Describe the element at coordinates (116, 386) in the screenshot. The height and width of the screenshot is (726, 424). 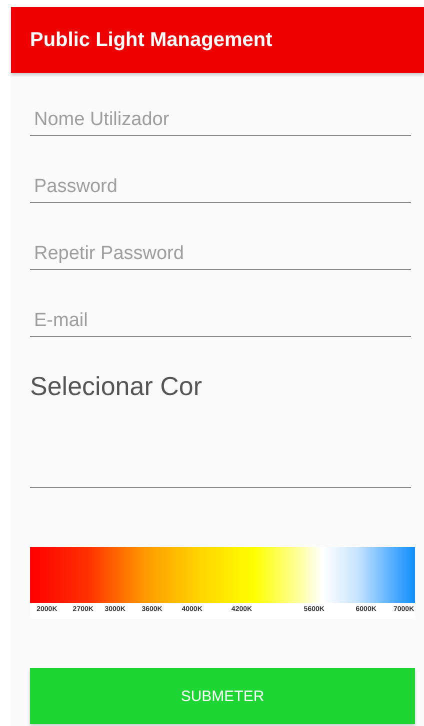
I see `color-label: Selecionar Cor` at that location.